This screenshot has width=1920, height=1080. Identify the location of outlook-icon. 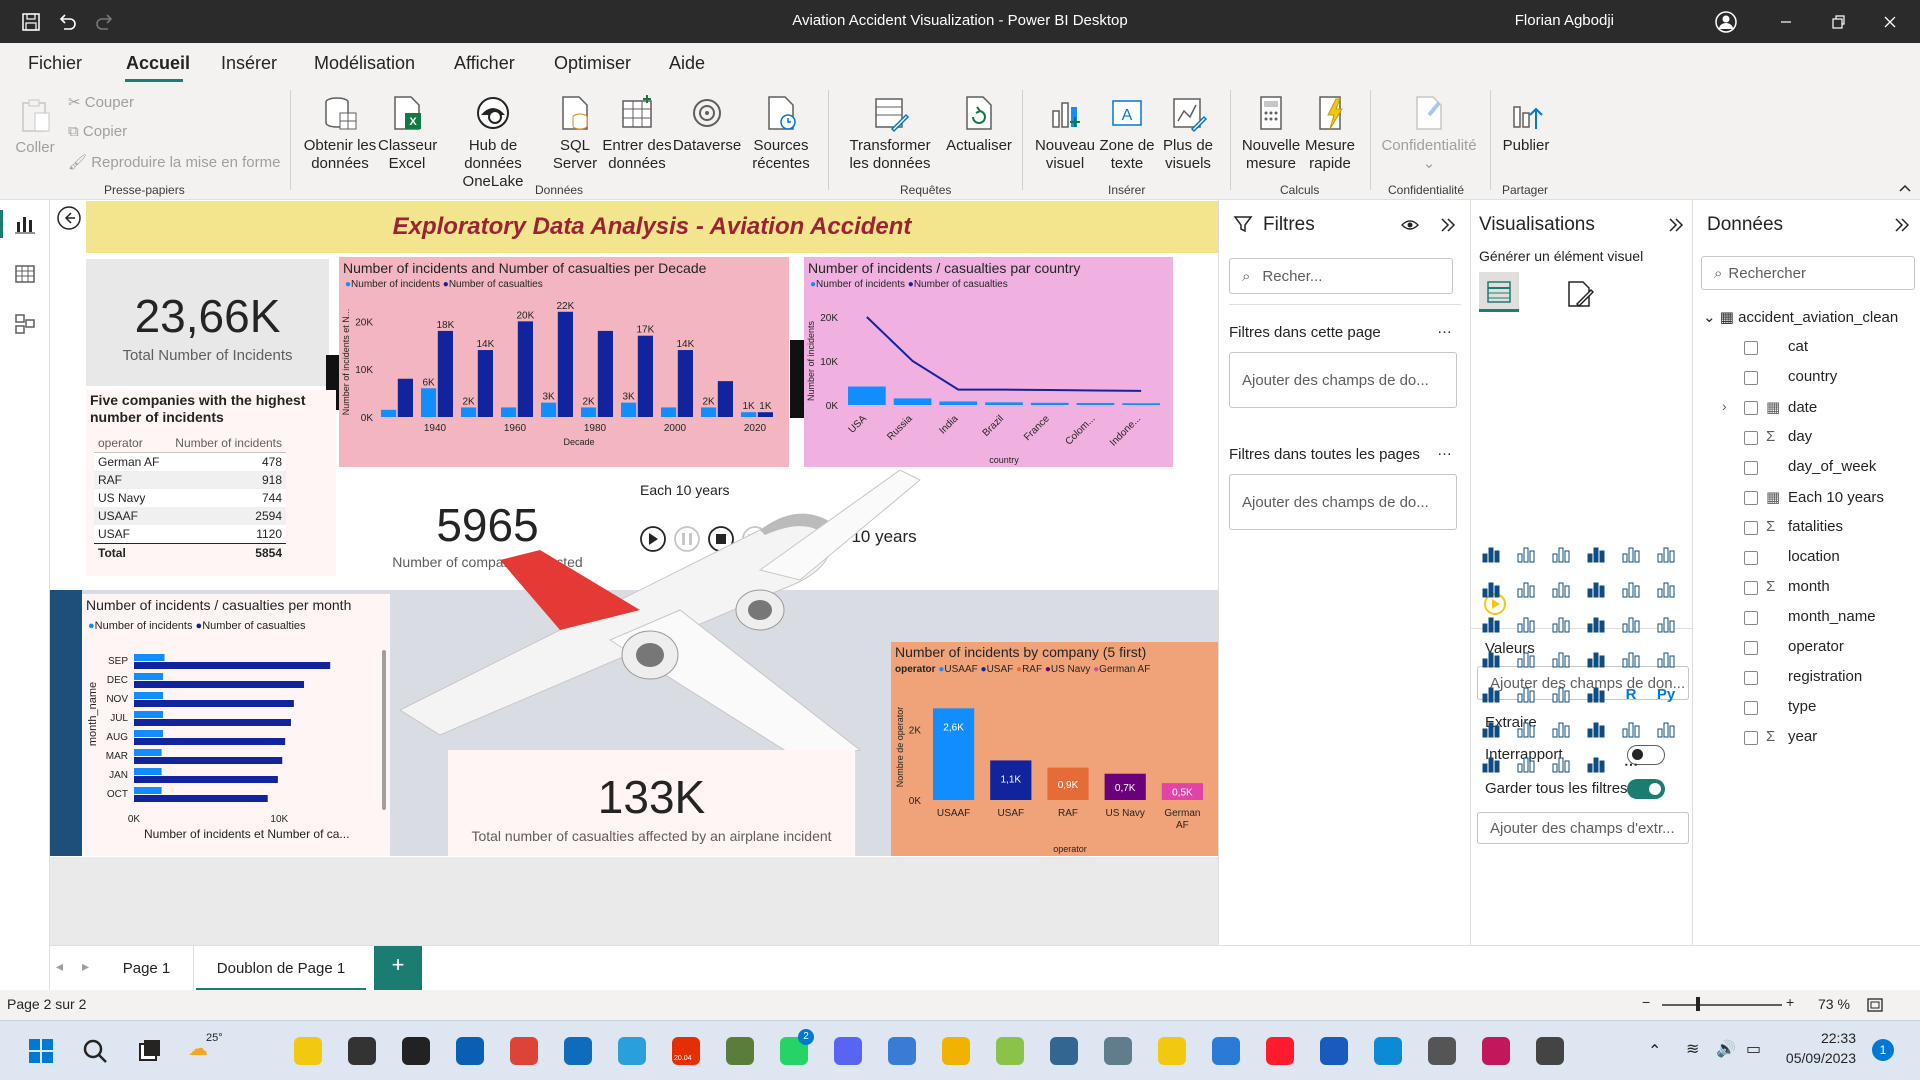
(578, 1051).